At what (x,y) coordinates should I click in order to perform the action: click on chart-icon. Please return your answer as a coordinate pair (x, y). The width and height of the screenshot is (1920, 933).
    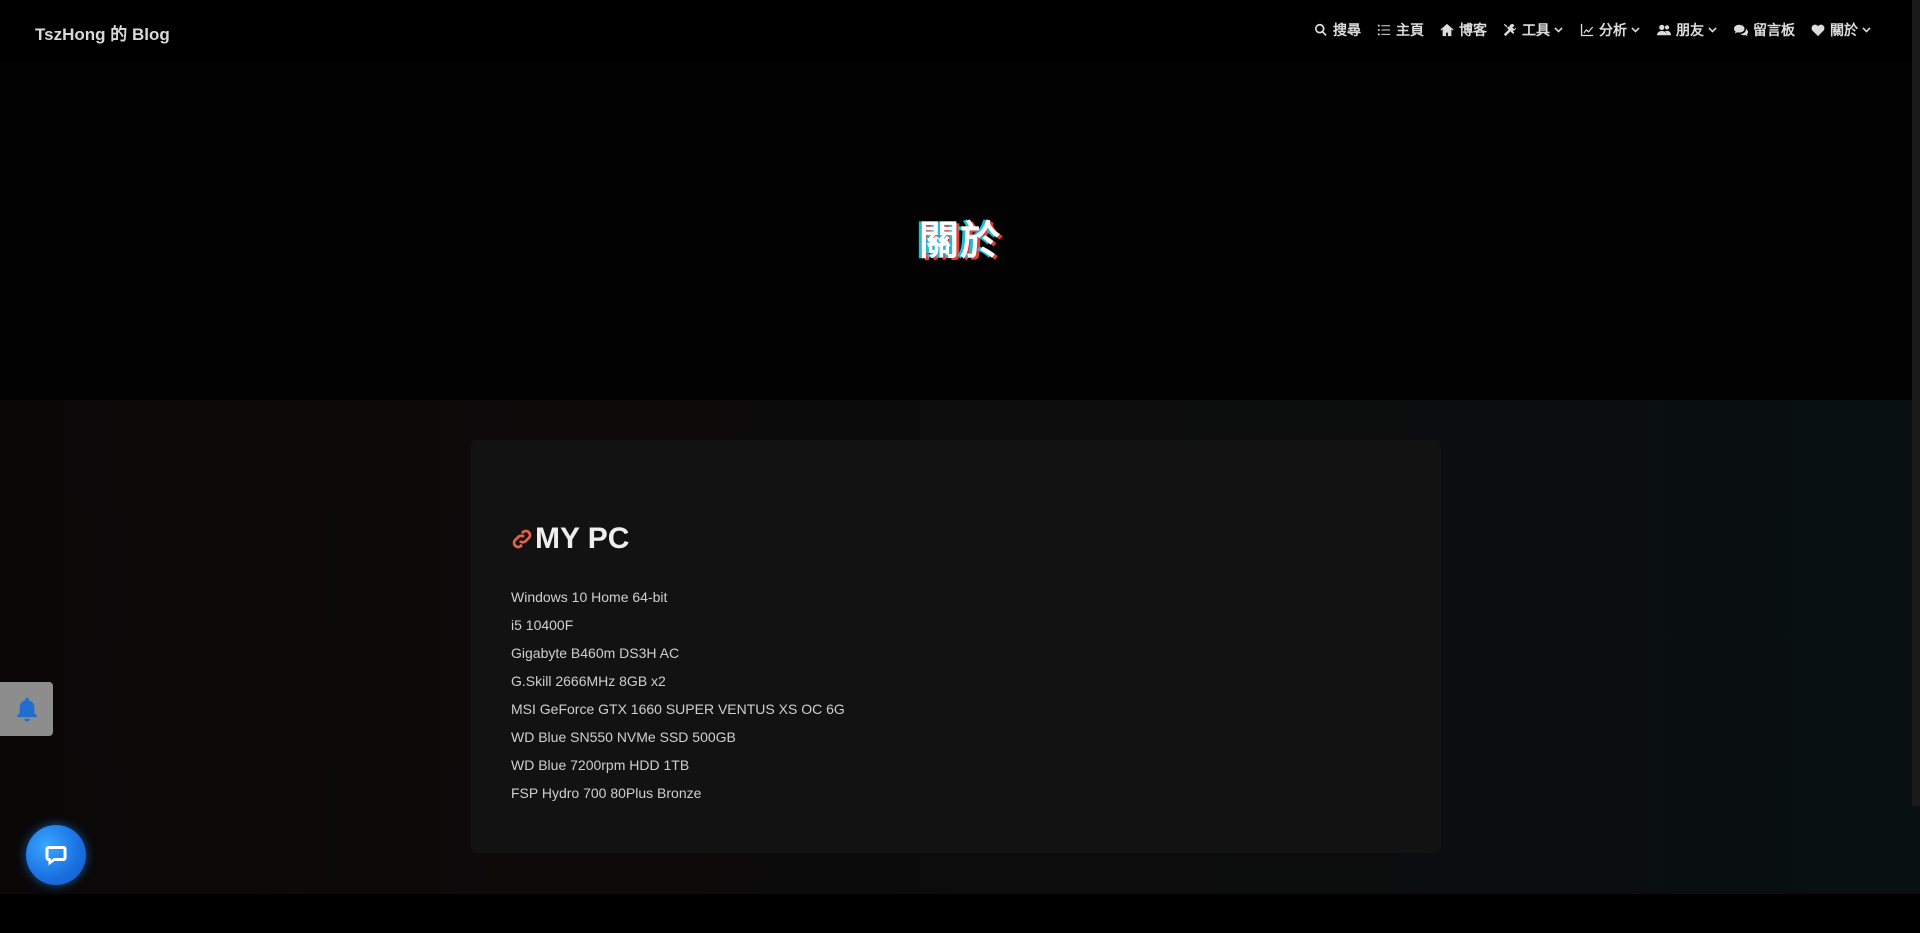
    Looking at the image, I should click on (1587, 30).